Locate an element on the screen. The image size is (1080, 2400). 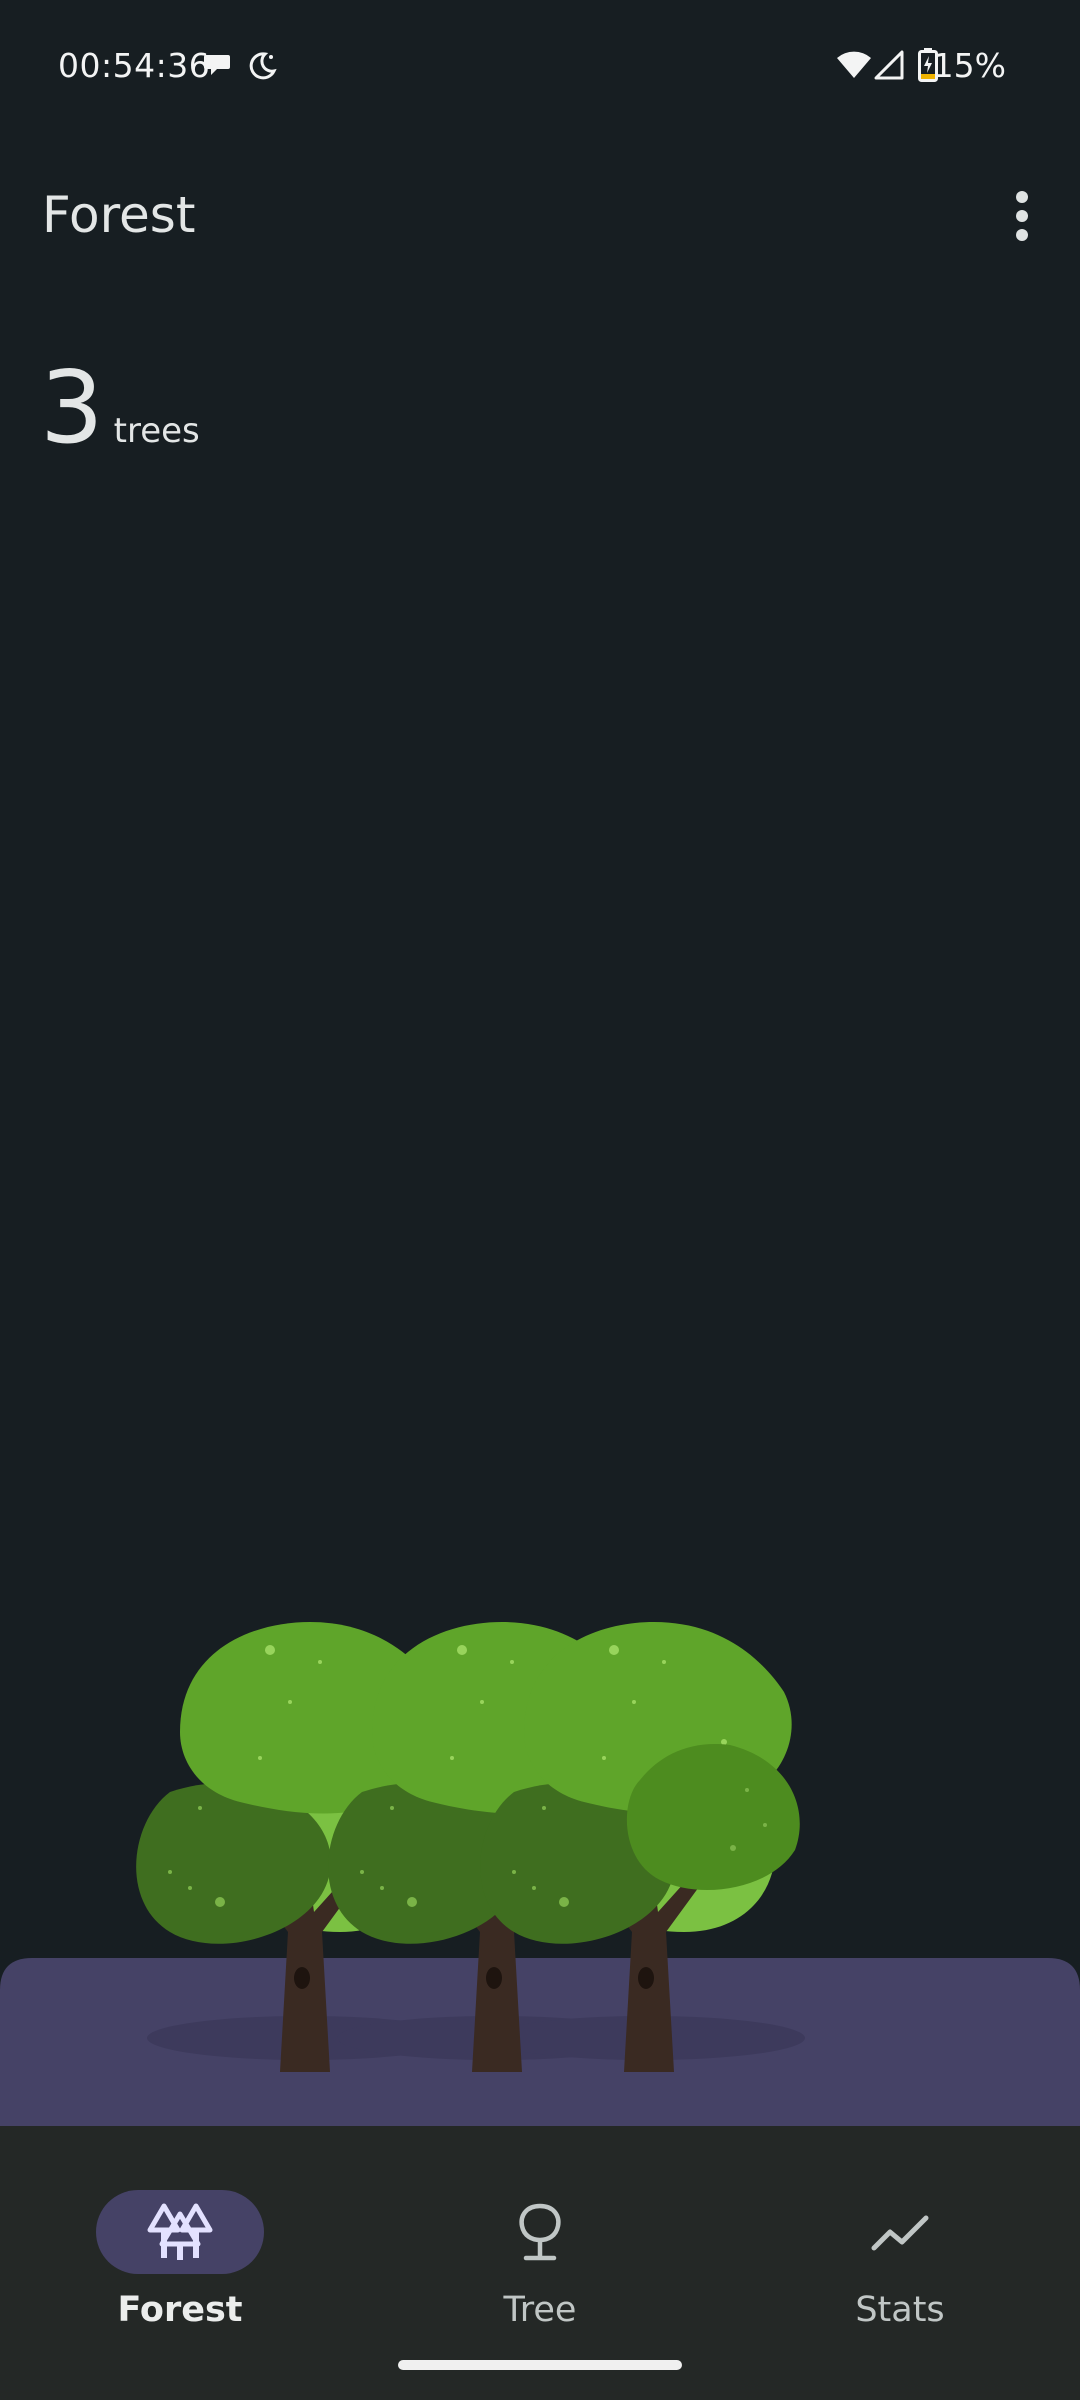
nav-item-forest: Forest is located at coordinates (180, 2248).